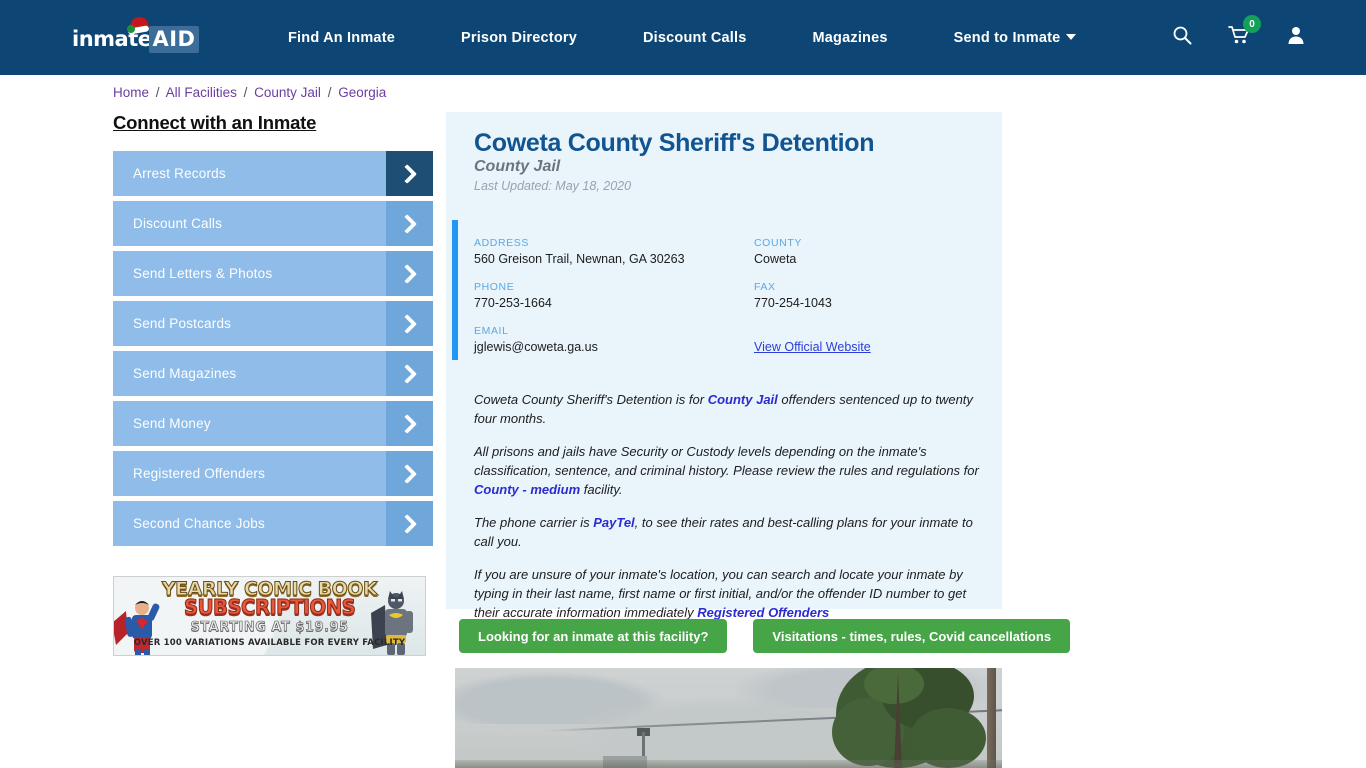 This screenshot has height=768, width=1366. What do you see at coordinates (199, 523) in the screenshot?
I see `sidebar-item-label: Second Chance Jobs` at bounding box center [199, 523].